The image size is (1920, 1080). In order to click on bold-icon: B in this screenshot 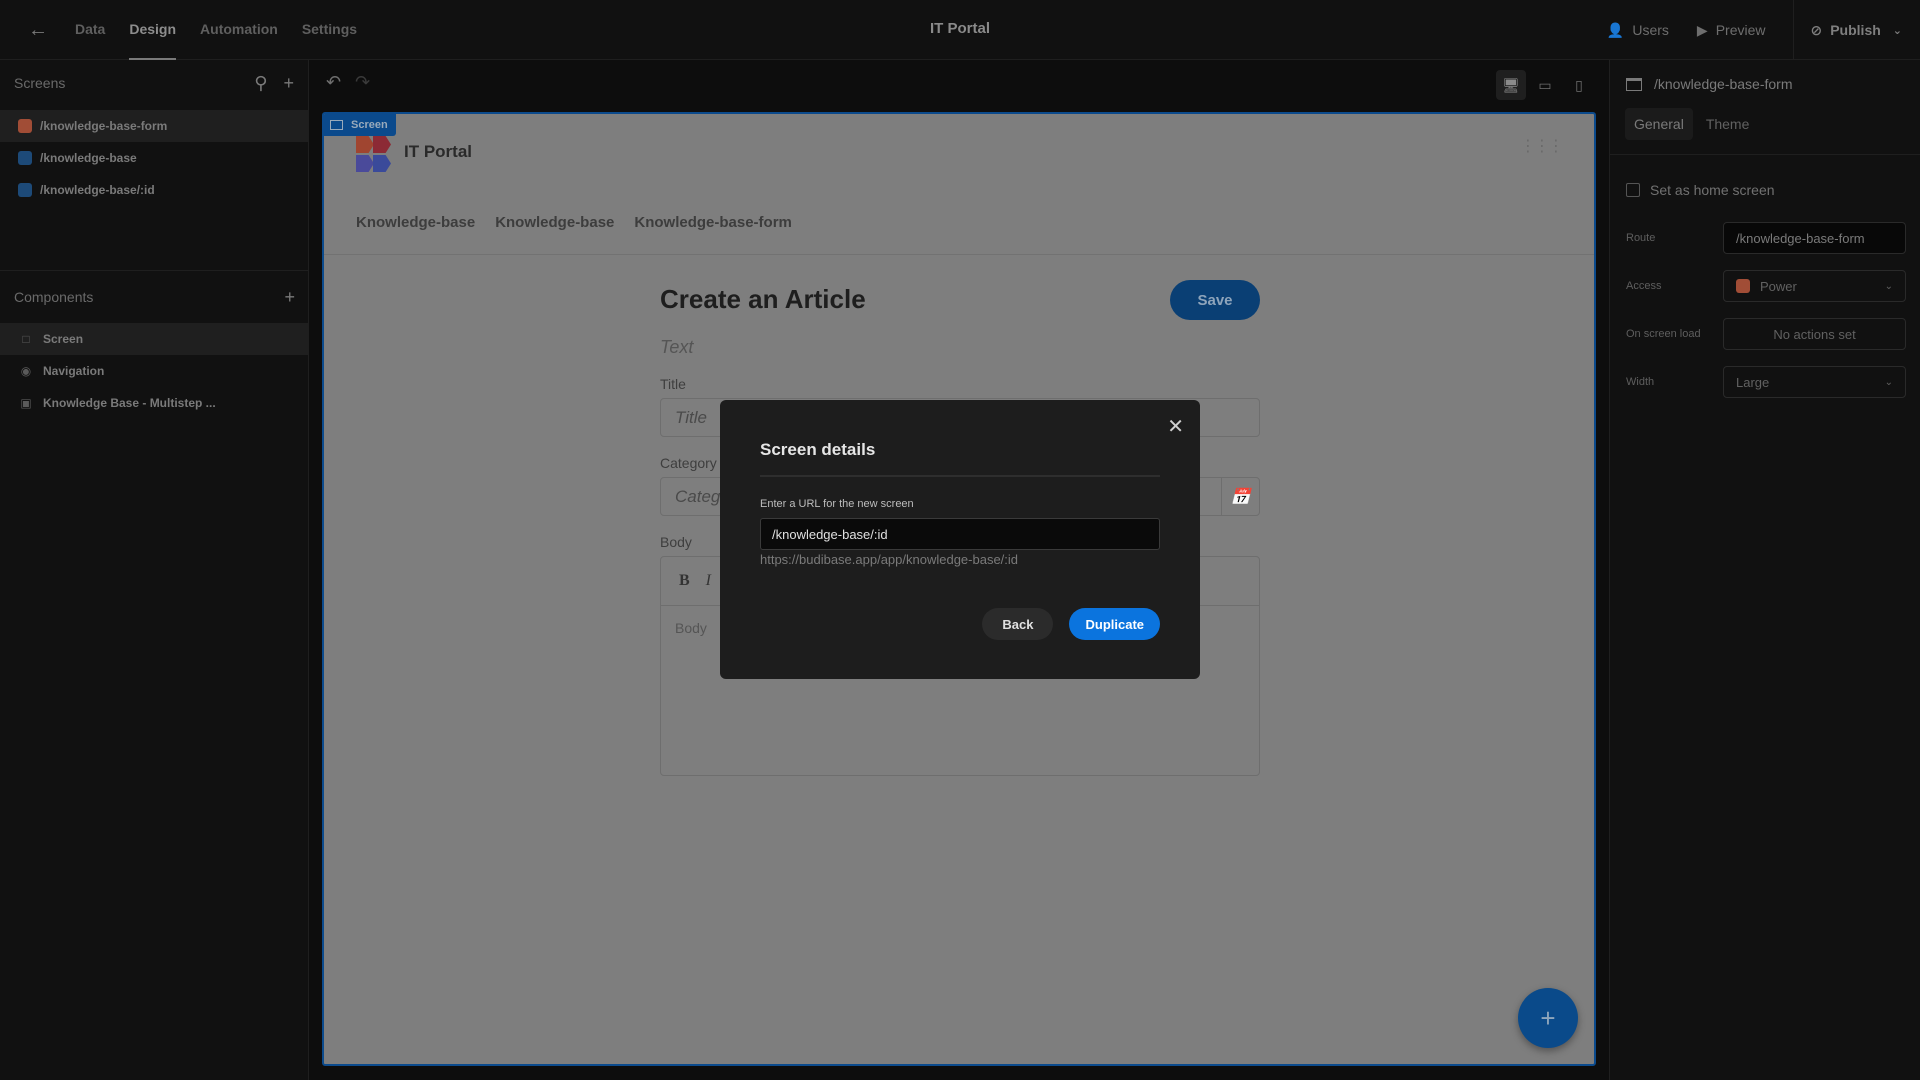, I will do `click(684, 581)`.